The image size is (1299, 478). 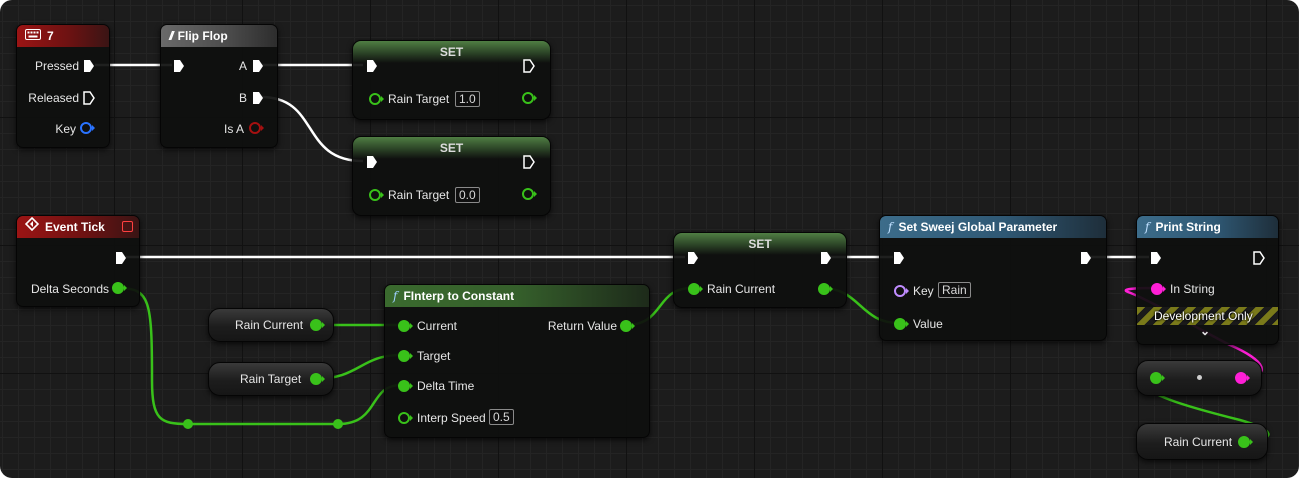 I want to click on expand-chevron-icon: ⌄, so click(x=1205, y=331).